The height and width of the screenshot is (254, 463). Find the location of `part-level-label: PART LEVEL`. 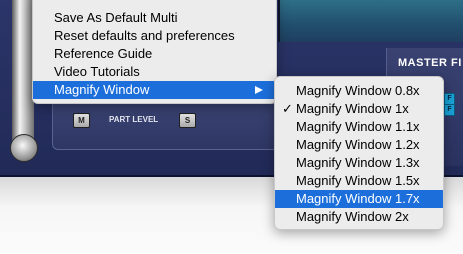

part-level-label: PART LEVEL is located at coordinates (134, 119).